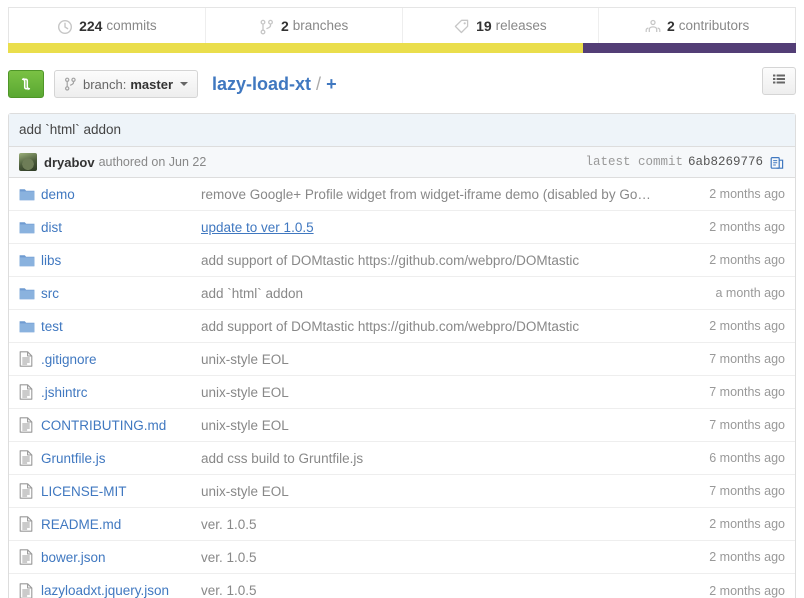 This screenshot has height=598, width=804. I want to click on stat-branches: 2 branches, so click(304, 25).